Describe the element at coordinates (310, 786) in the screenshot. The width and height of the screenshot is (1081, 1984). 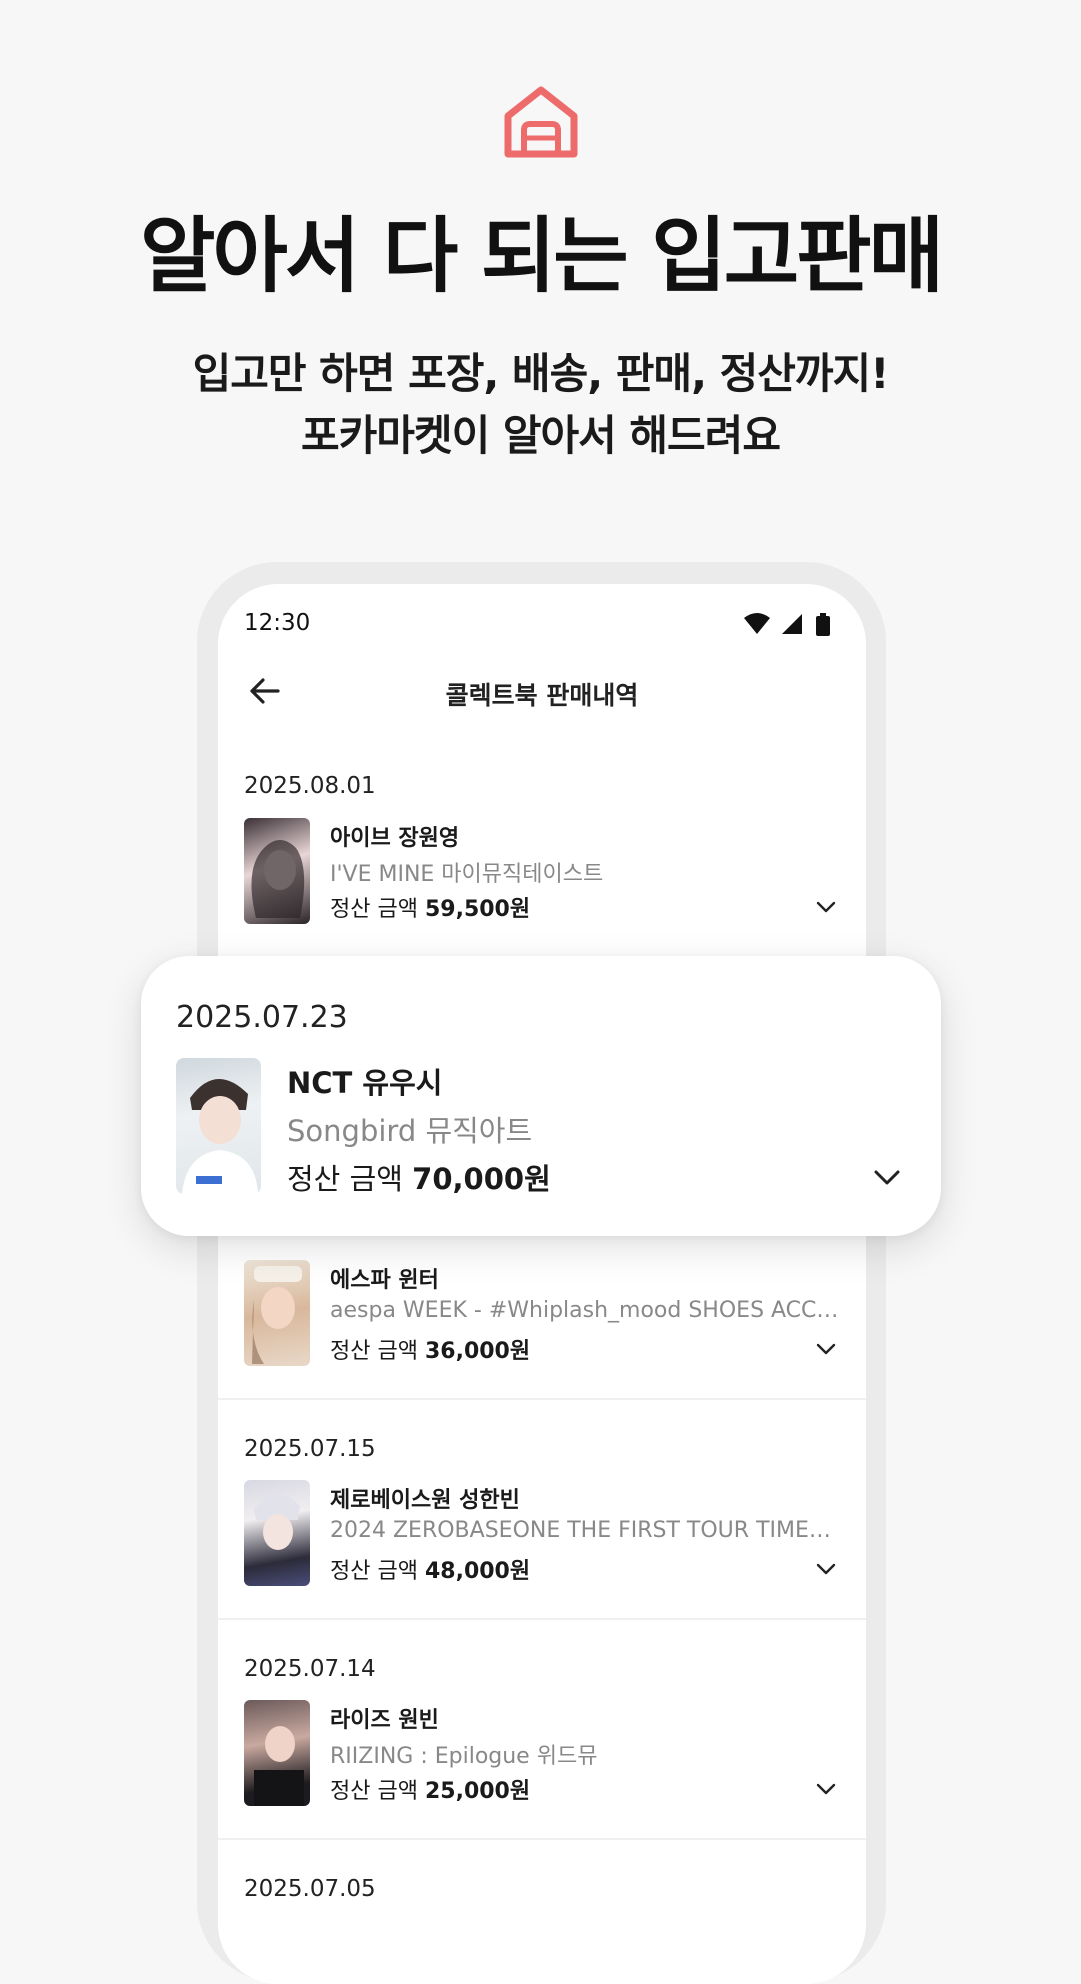
I see `entry-date: 2025.08.01` at that location.